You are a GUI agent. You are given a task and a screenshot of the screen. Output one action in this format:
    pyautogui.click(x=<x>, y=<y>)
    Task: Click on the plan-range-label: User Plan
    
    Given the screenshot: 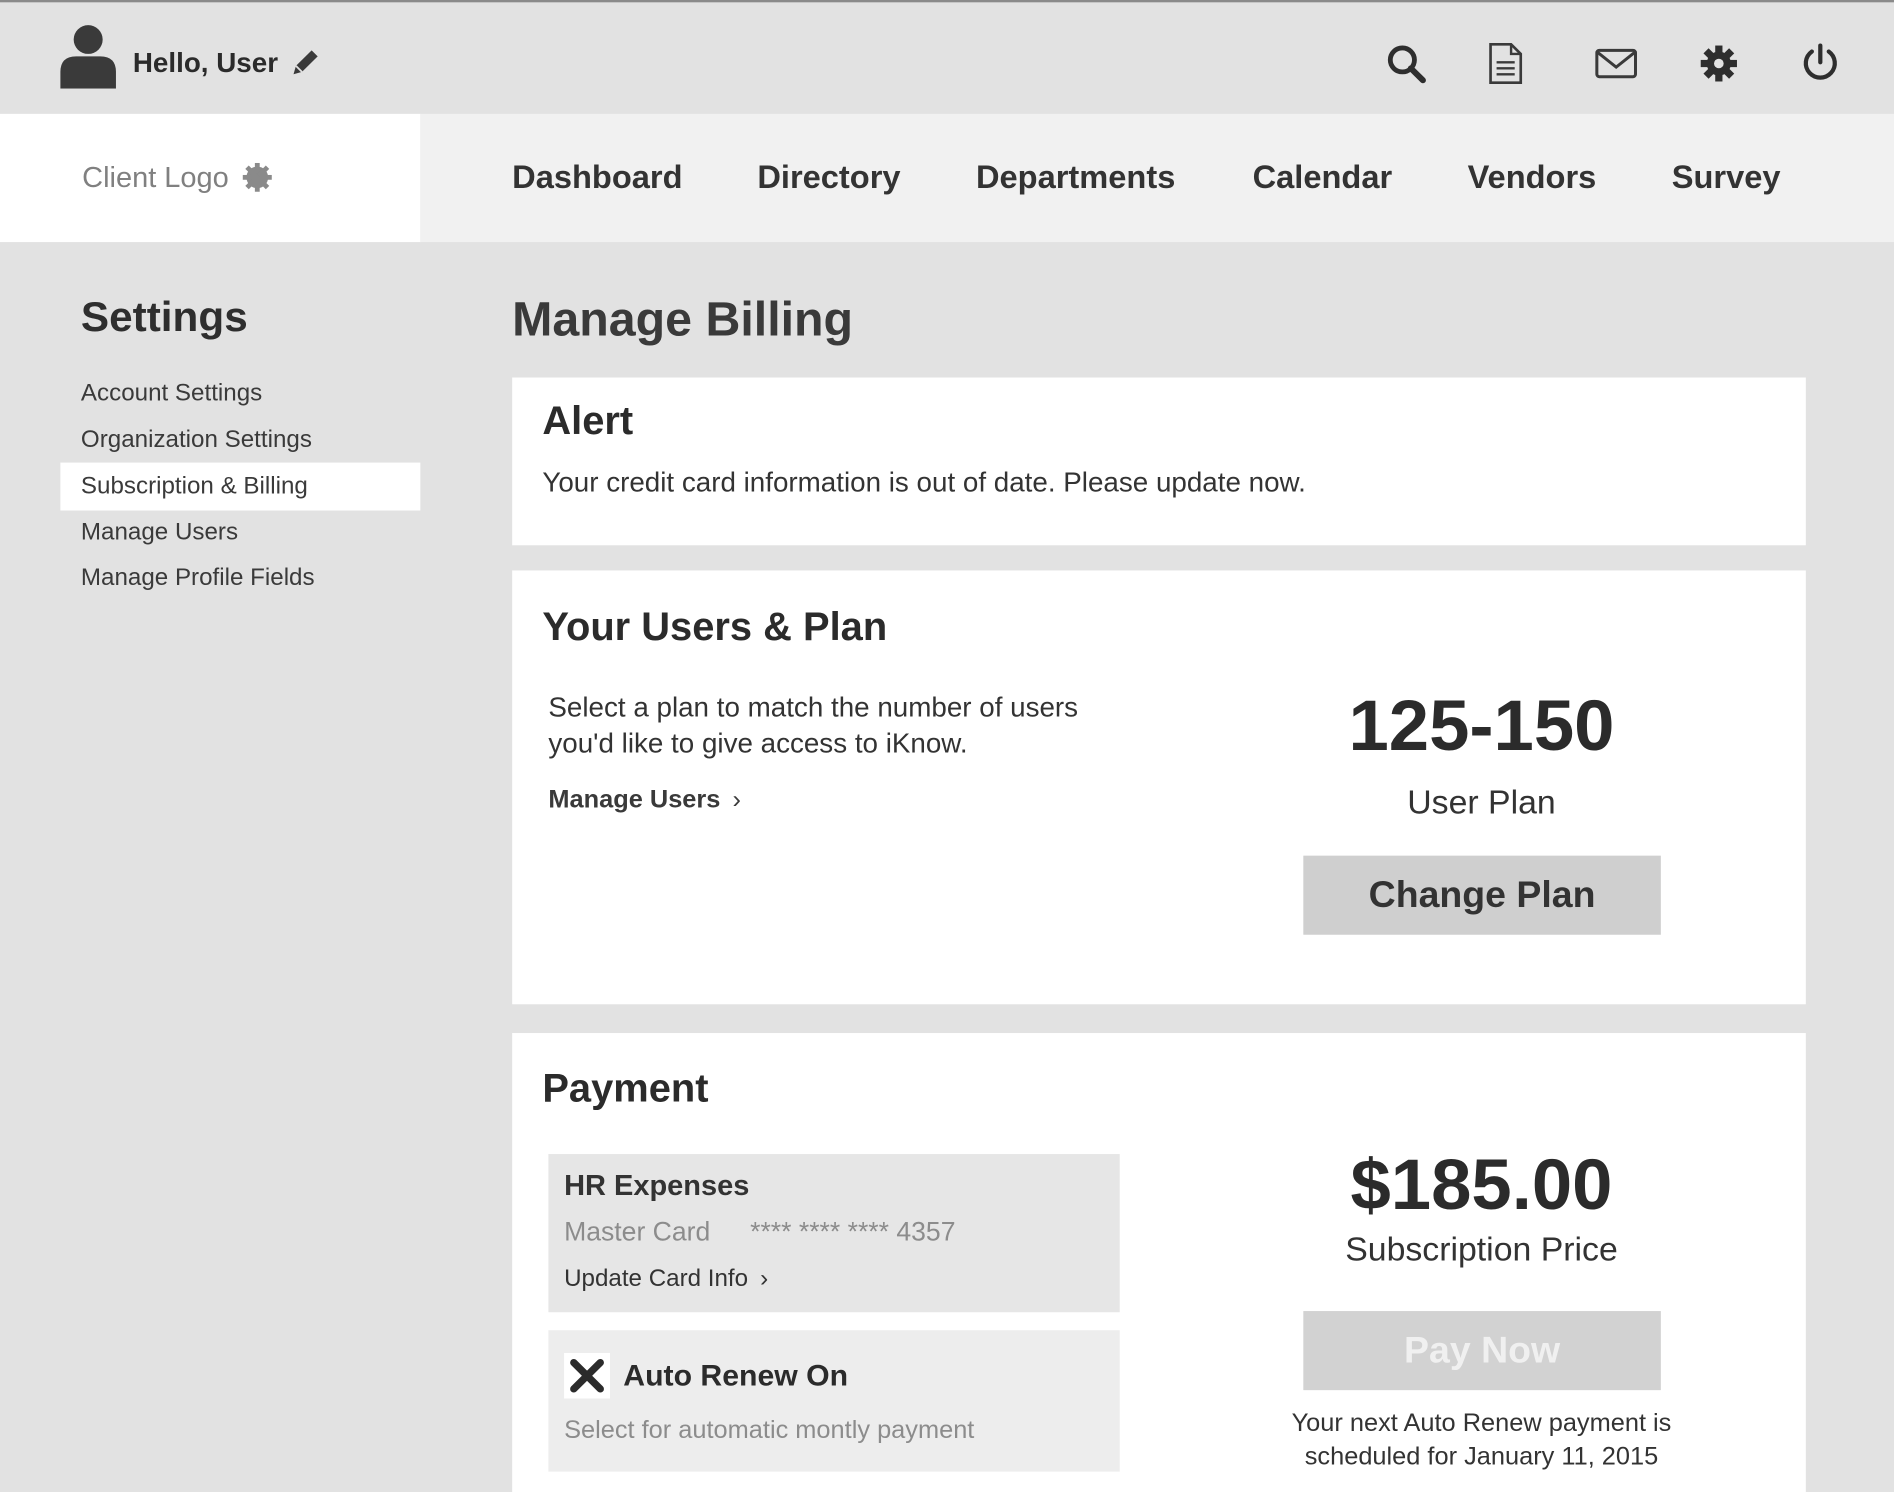 What is the action you would take?
    pyautogui.click(x=1481, y=802)
    